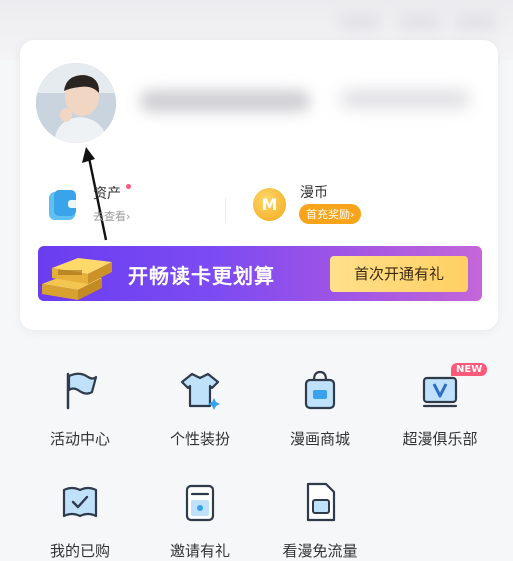 The width and height of the screenshot is (513, 561). I want to click on shopping-bag-icon, so click(320, 390).